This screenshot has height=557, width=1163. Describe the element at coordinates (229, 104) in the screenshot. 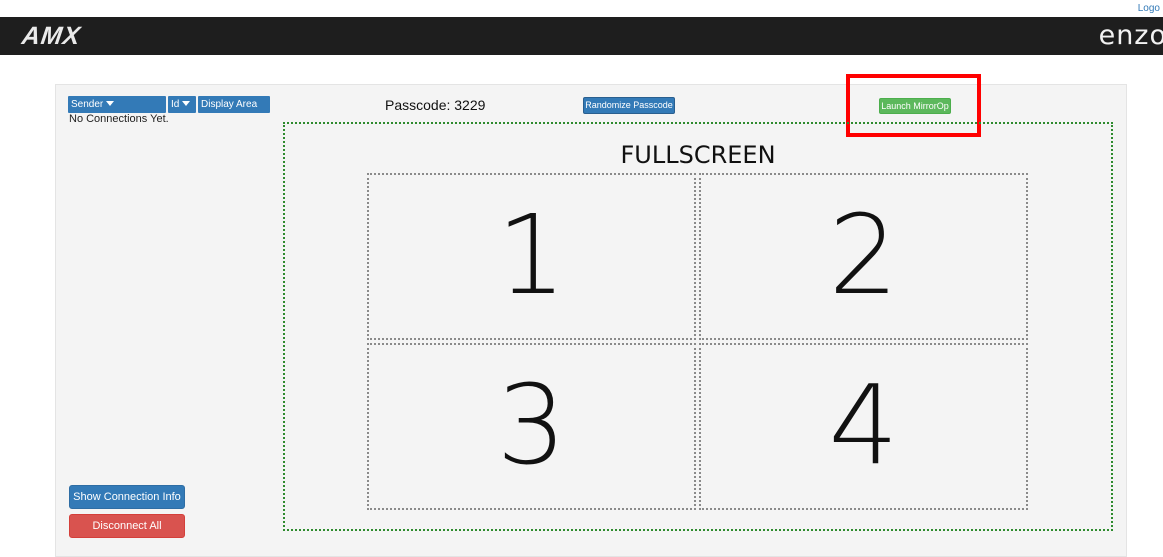

I see `display-area-column-label: Display Area` at that location.